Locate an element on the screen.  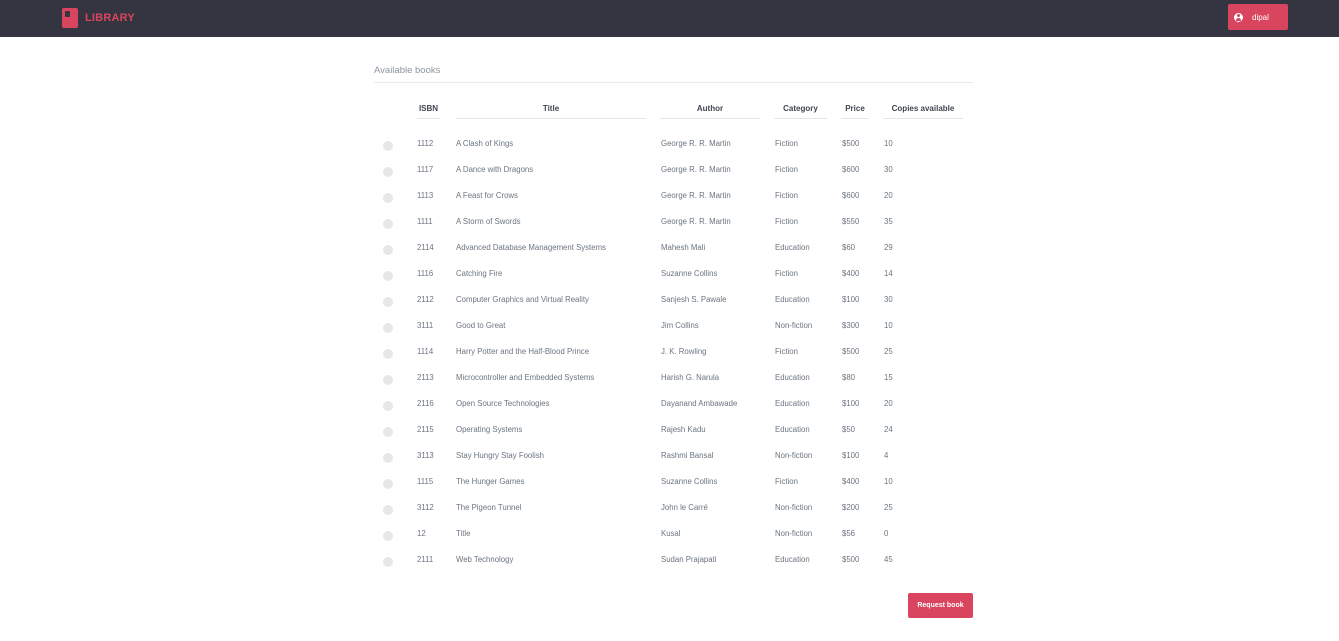
cell-author: Rashmi Bansal is located at coordinates (687, 455).